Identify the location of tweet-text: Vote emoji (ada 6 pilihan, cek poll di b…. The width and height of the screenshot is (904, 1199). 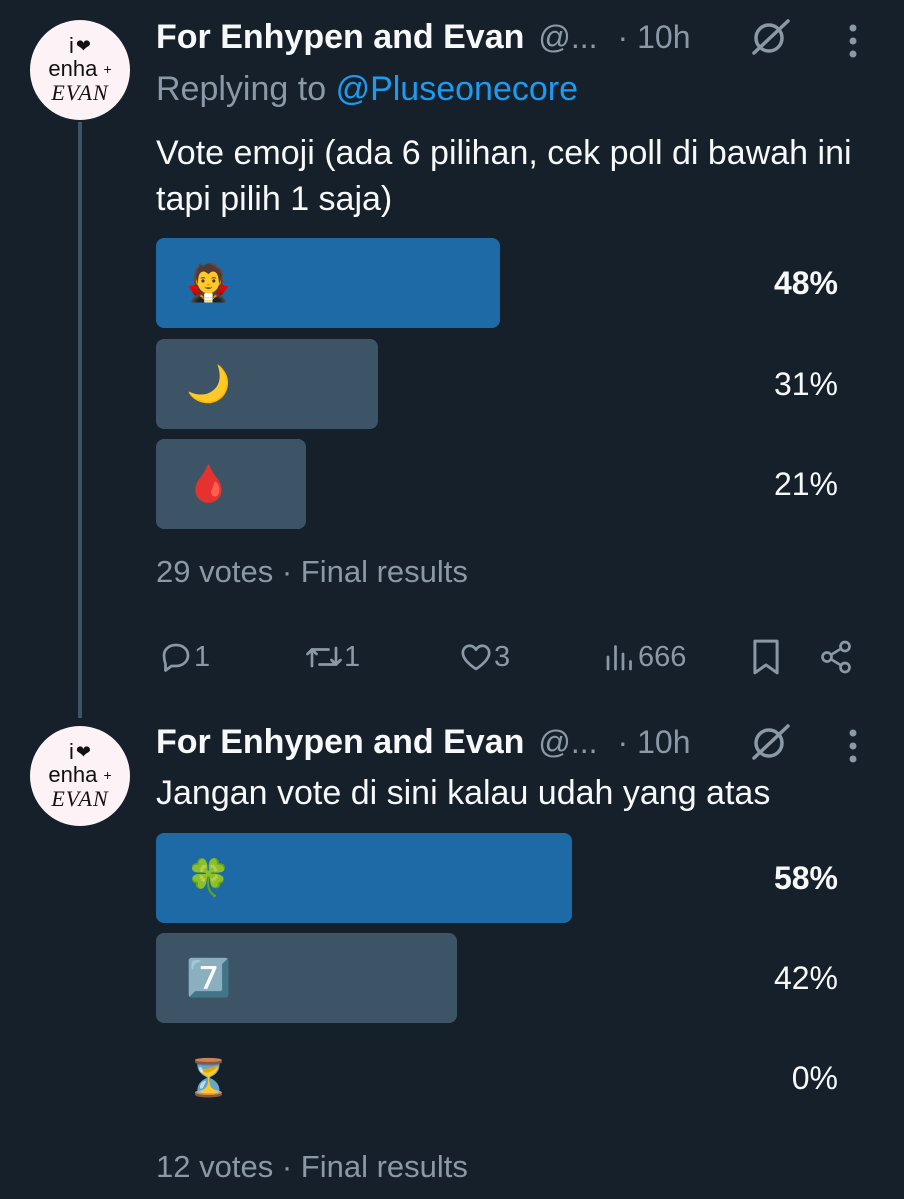
(504, 176).